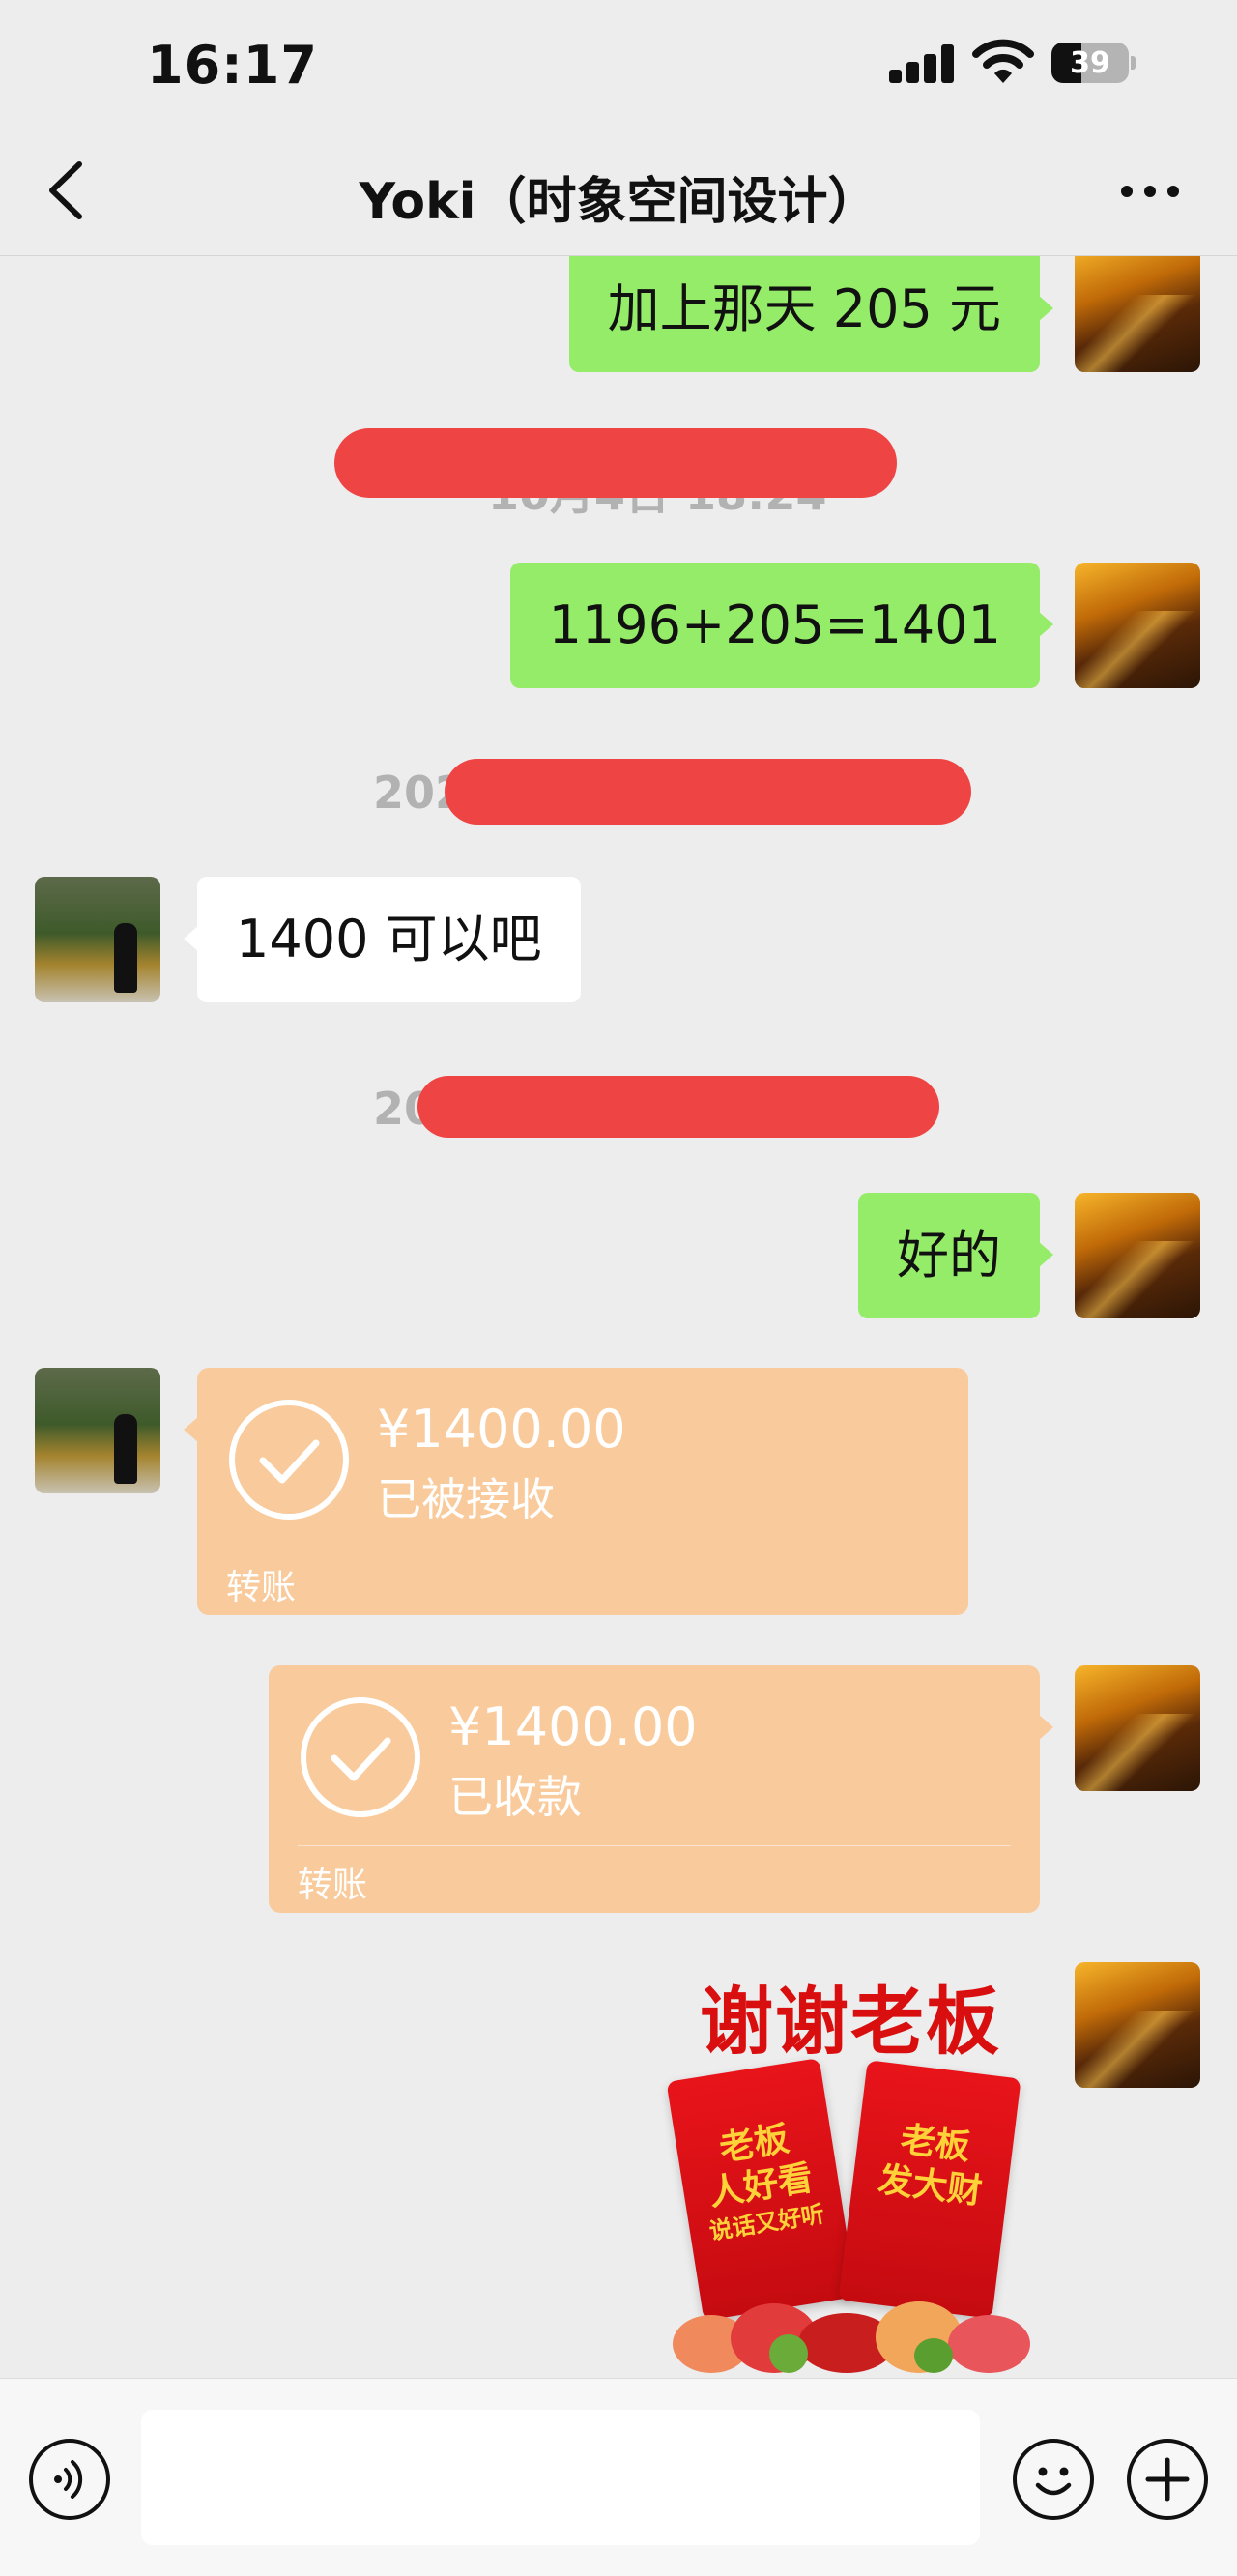 The width and height of the screenshot is (1237, 2576). Describe the element at coordinates (1150, 191) in the screenshot. I see `ellipsis-icon` at that location.